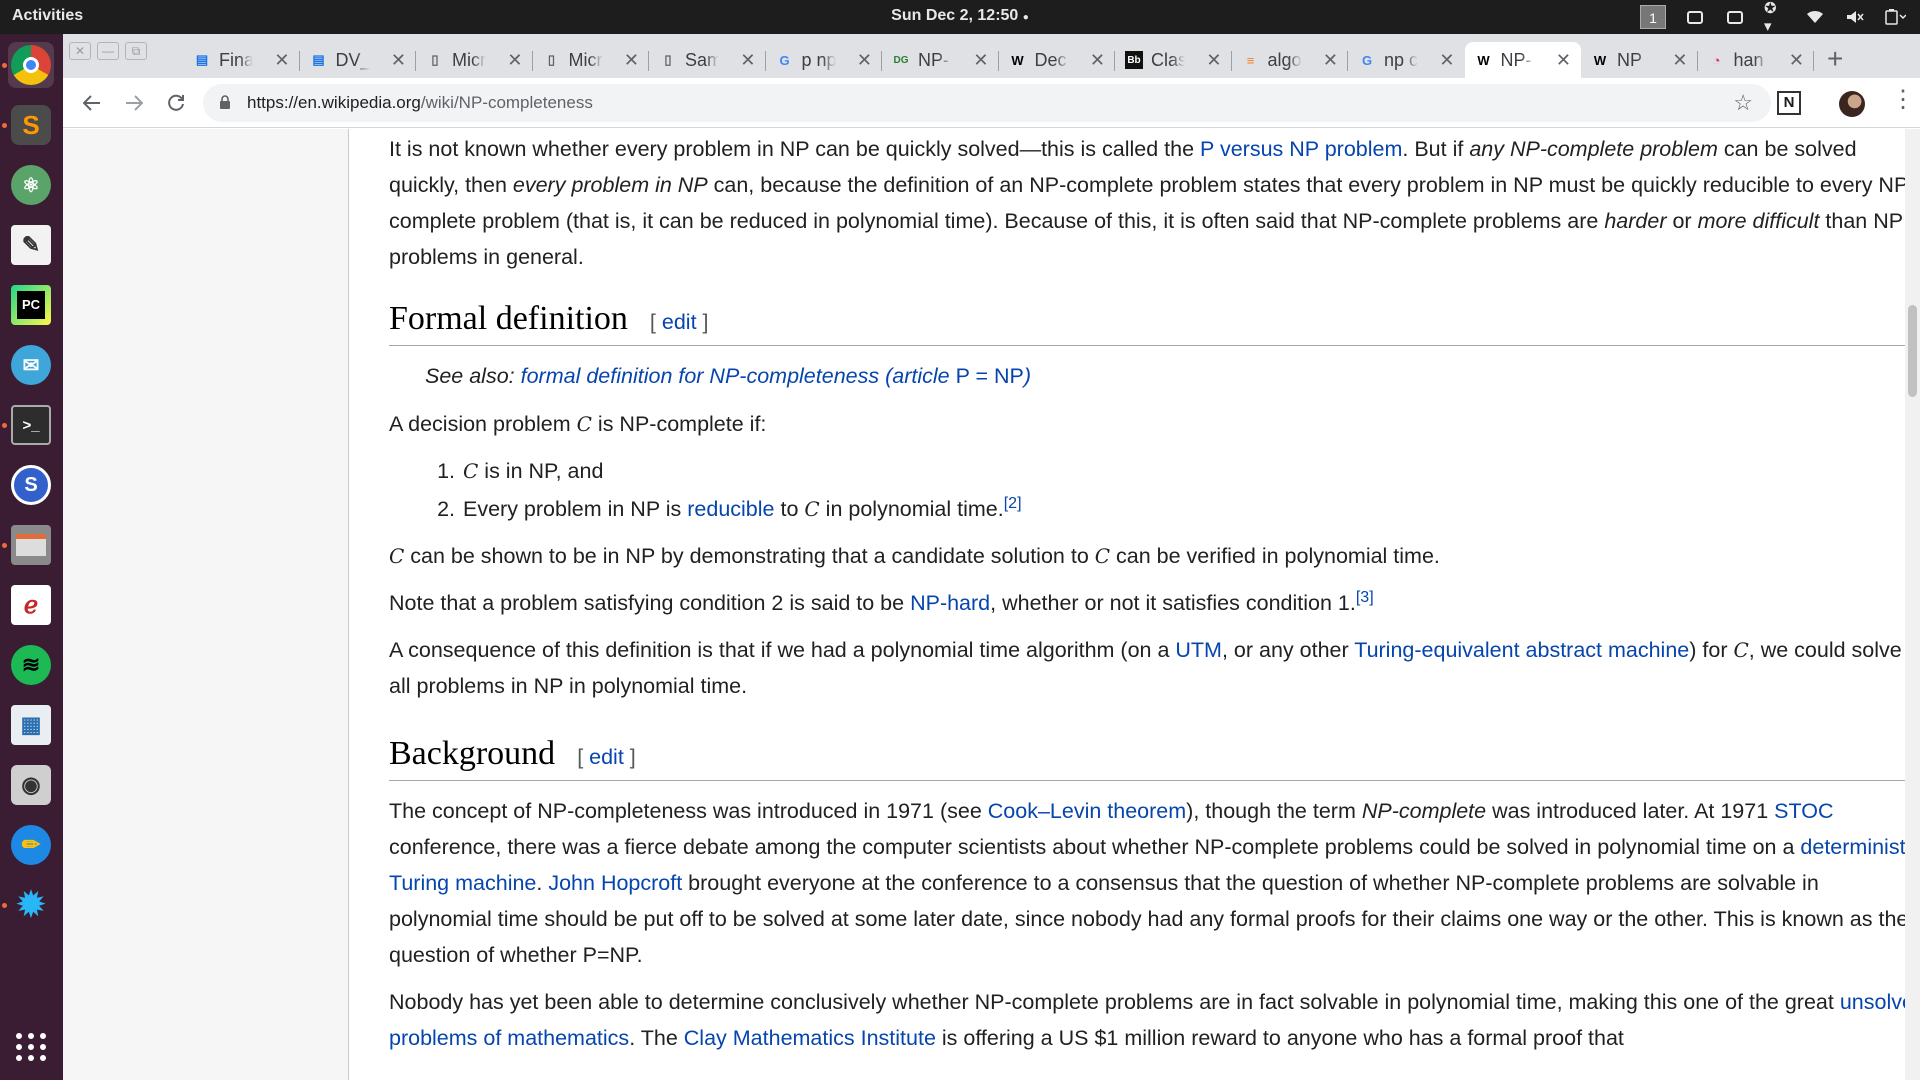  I want to click on image-viewer-icon: ▦, so click(31, 725).